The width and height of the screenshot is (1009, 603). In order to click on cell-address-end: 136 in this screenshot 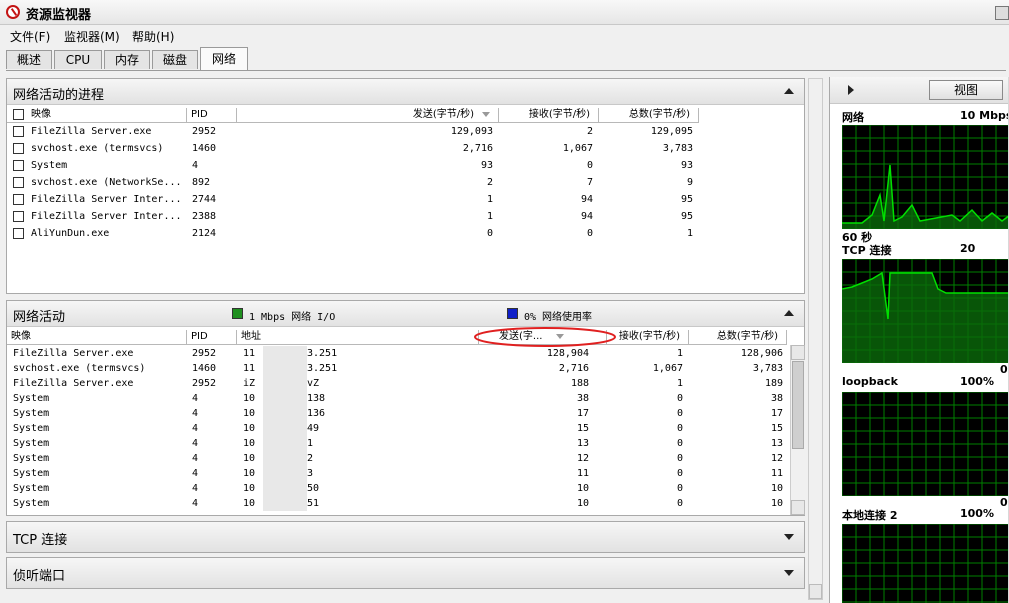, I will do `click(316, 413)`.